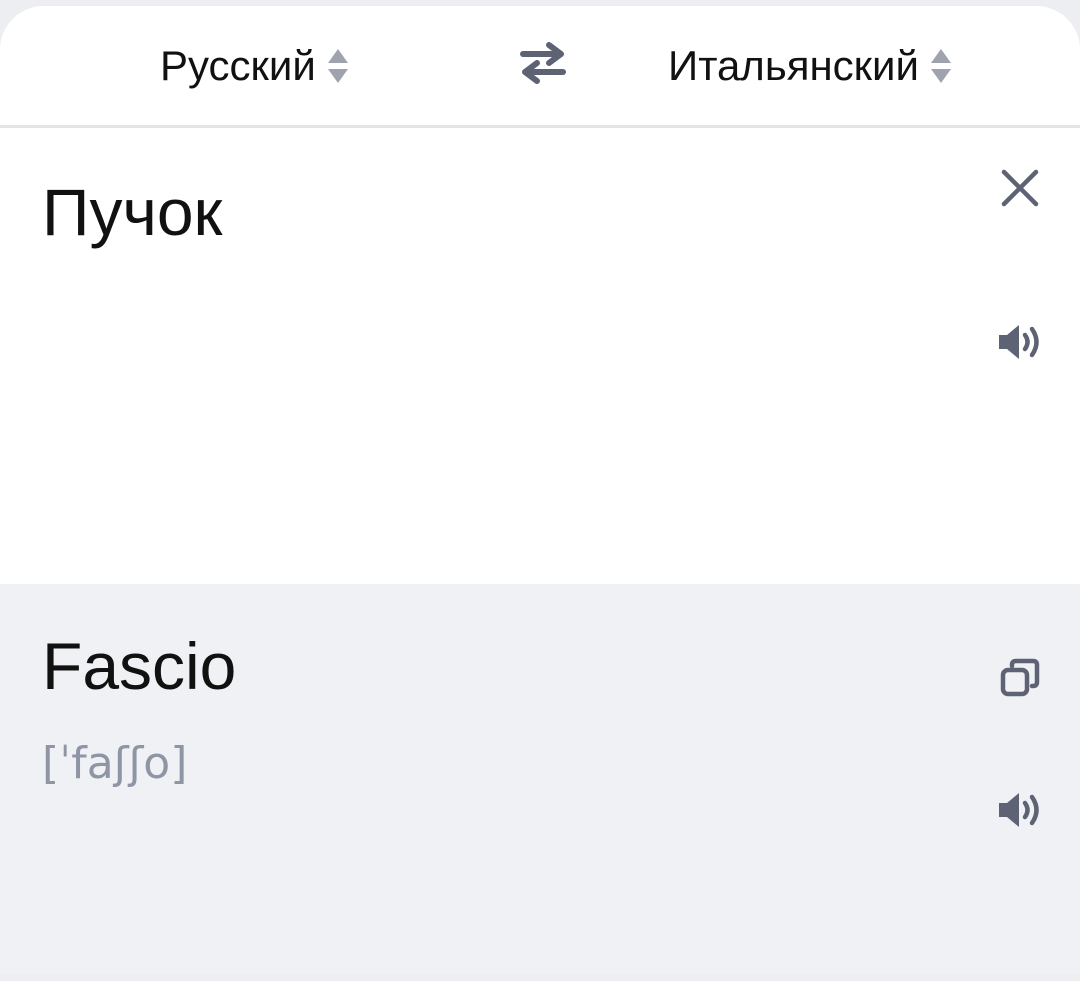 The height and width of the screenshot is (981, 1080). I want to click on target-language-selector: Итальянский, so click(810, 66).